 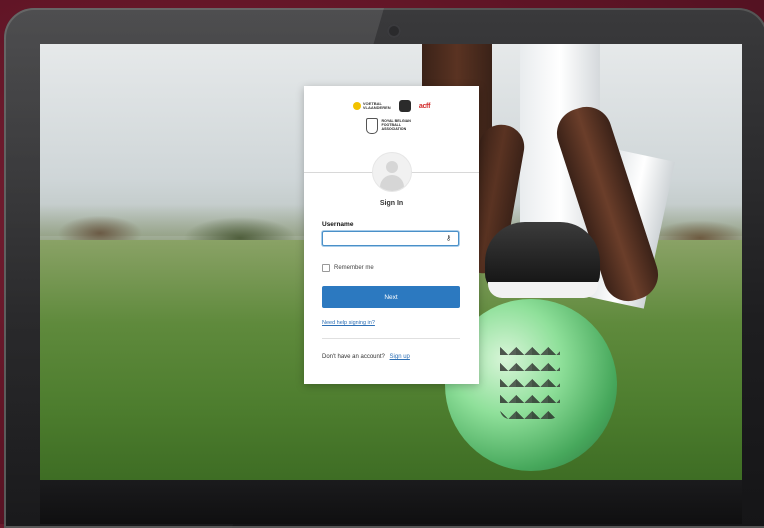 What do you see at coordinates (338, 224) in the screenshot?
I see `username-label: Username` at bounding box center [338, 224].